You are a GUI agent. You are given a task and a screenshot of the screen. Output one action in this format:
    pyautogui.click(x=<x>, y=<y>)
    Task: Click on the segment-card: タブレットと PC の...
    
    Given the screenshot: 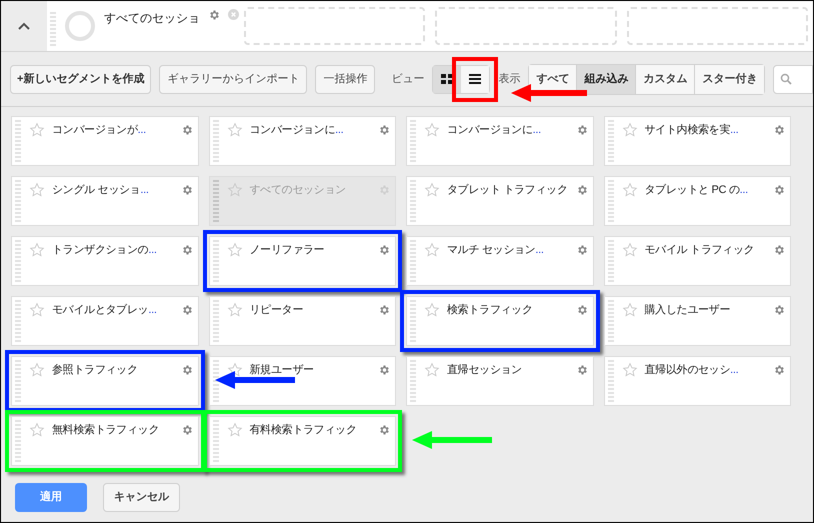 What is the action you would take?
    pyautogui.click(x=697, y=201)
    